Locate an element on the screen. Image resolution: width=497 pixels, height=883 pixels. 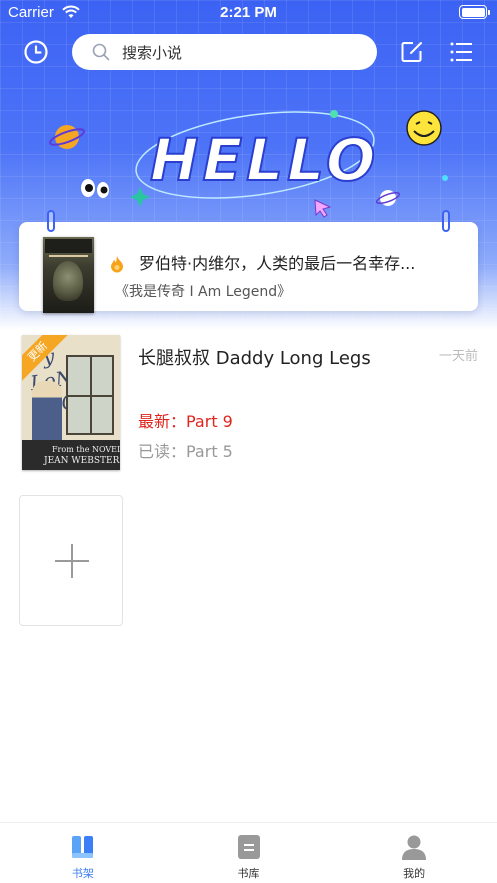
tab-library: 书库 is located at coordinates (249, 853).